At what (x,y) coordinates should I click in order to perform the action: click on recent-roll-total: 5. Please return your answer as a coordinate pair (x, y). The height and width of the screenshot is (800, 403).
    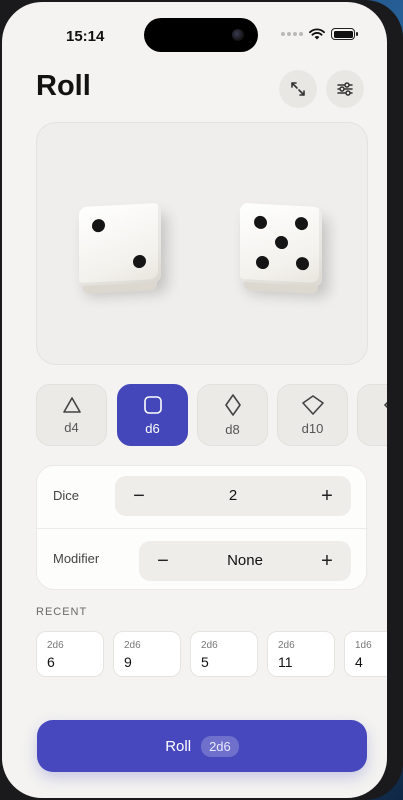
    Looking at the image, I should click on (205, 662).